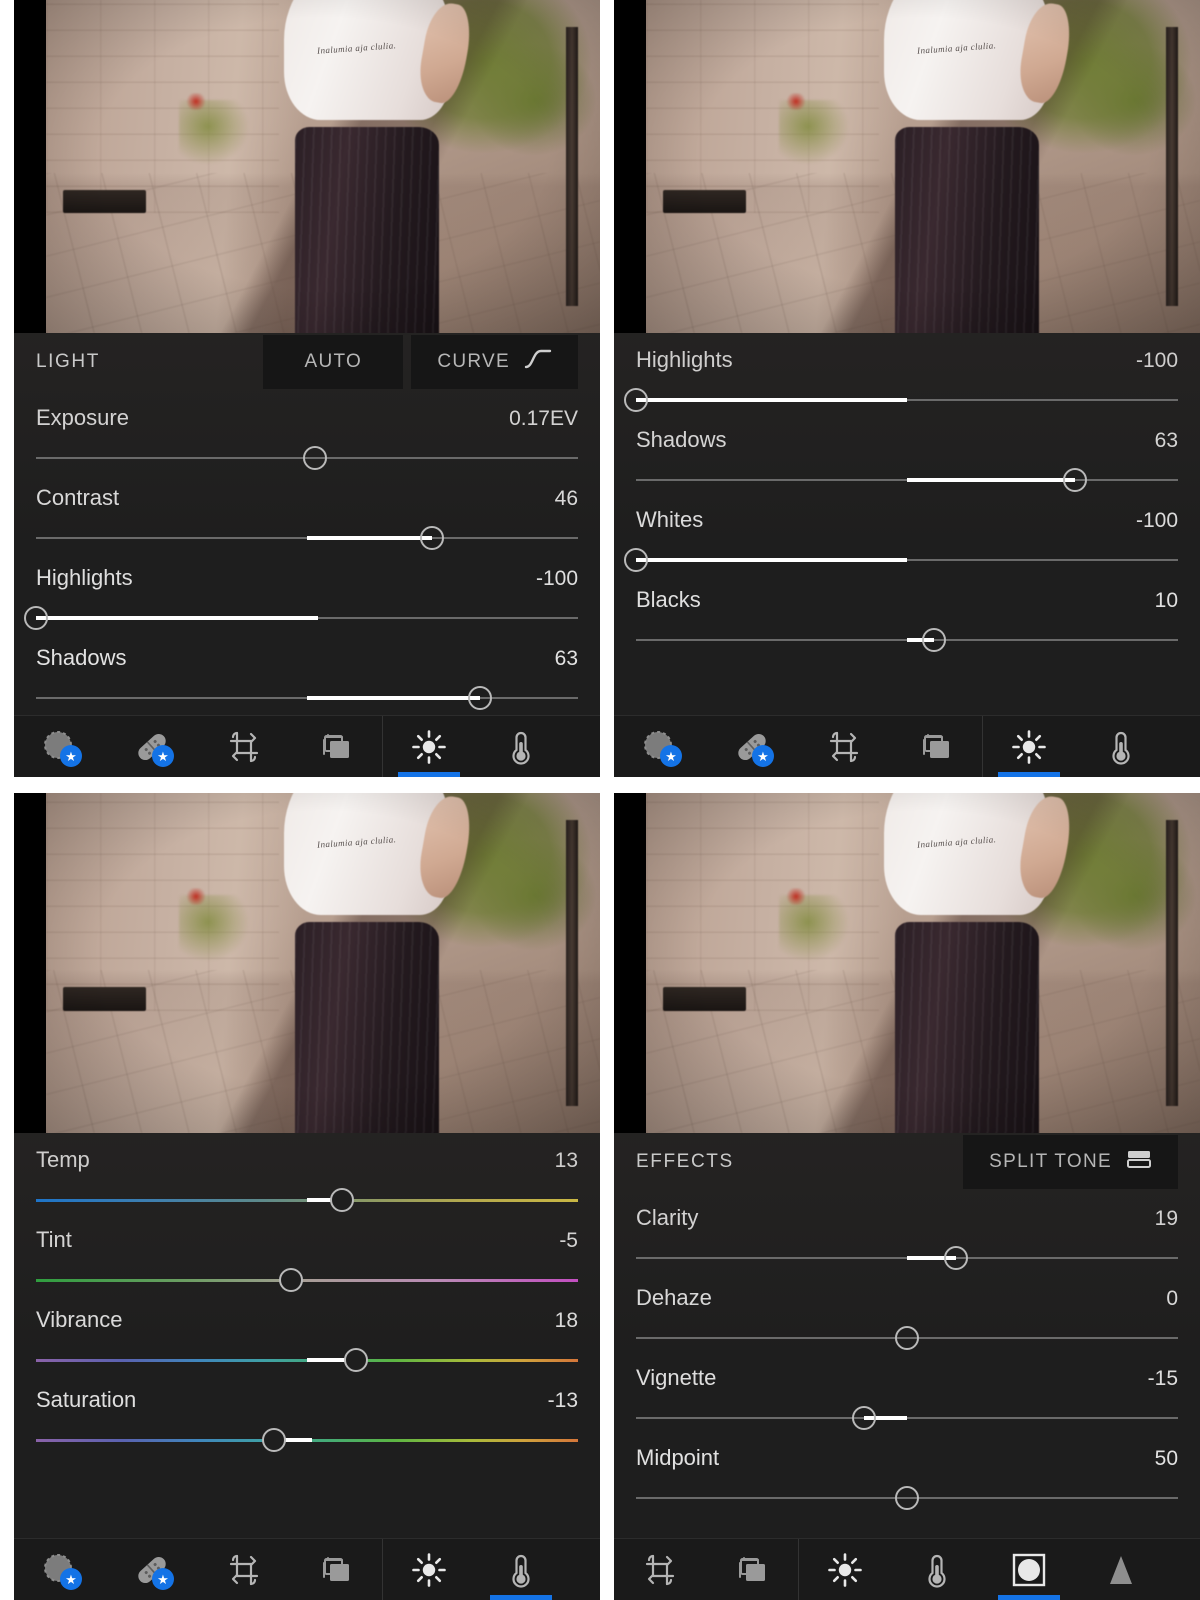  Describe the element at coordinates (333, 362) in the screenshot. I see `auto-button: AUTO` at that location.